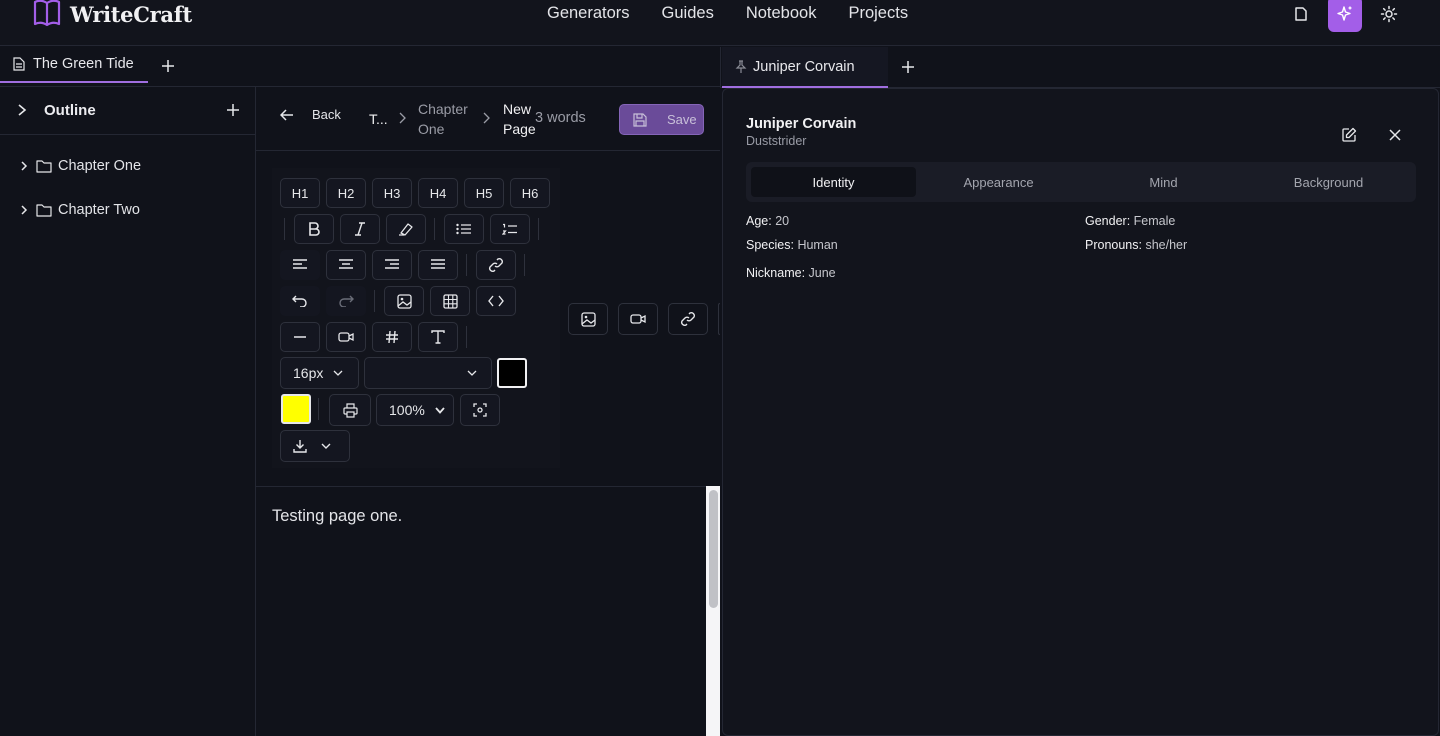  Describe the element at coordinates (83, 64) in the screenshot. I see `document-tab-label: The Green Tide` at that location.